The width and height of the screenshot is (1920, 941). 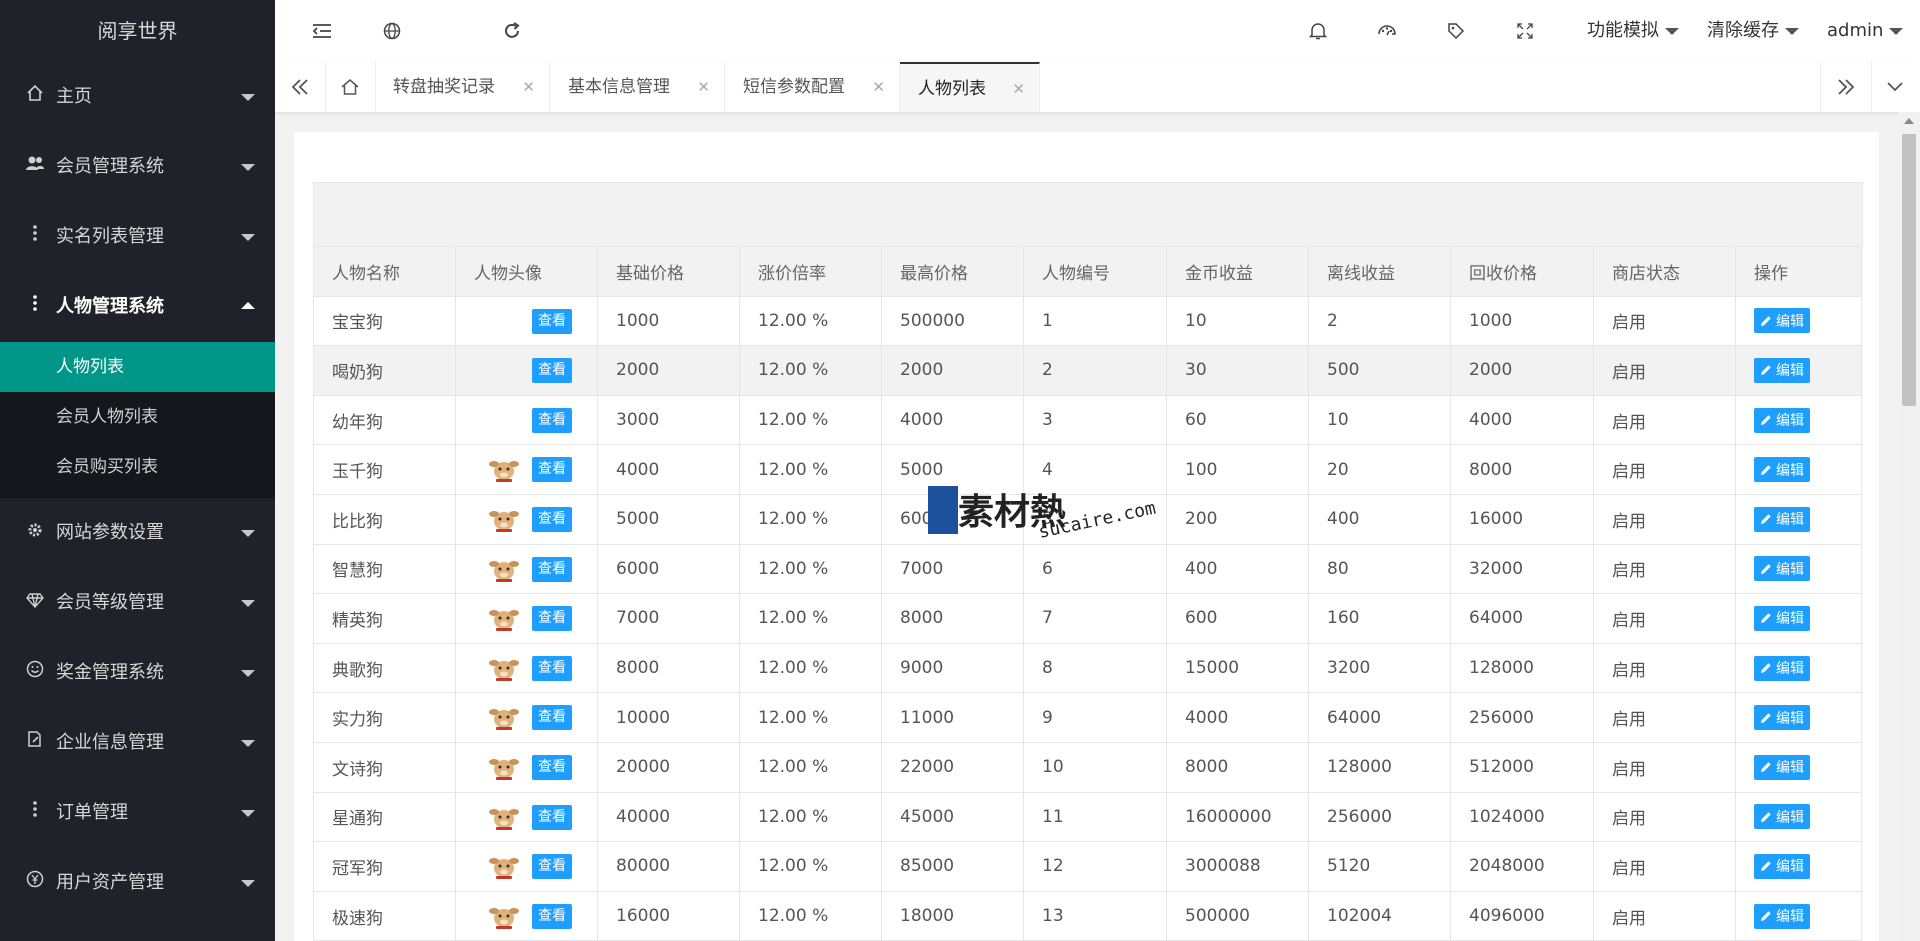 What do you see at coordinates (1087, 469) in the screenshot?
I see `table-row: 玉千狗 查看 4000 12.00 % 5000 4 100 20 8000 启用 编辑` at bounding box center [1087, 469].